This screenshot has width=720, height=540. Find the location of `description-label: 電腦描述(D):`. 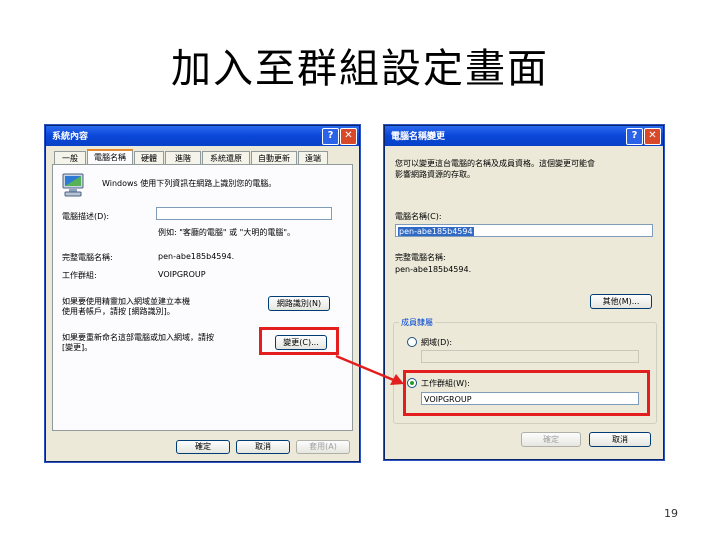

description-label: 電腦描述(D): is located at coordinates (86, 216).